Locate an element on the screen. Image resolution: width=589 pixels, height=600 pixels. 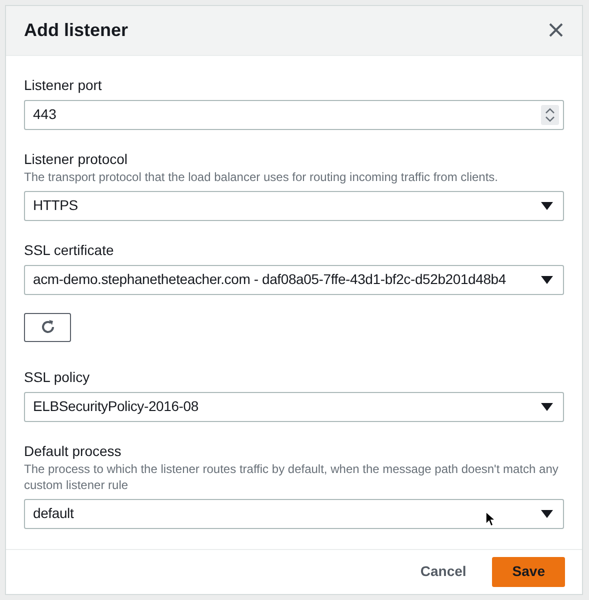
close-icon is located at coordinates (556, 30).